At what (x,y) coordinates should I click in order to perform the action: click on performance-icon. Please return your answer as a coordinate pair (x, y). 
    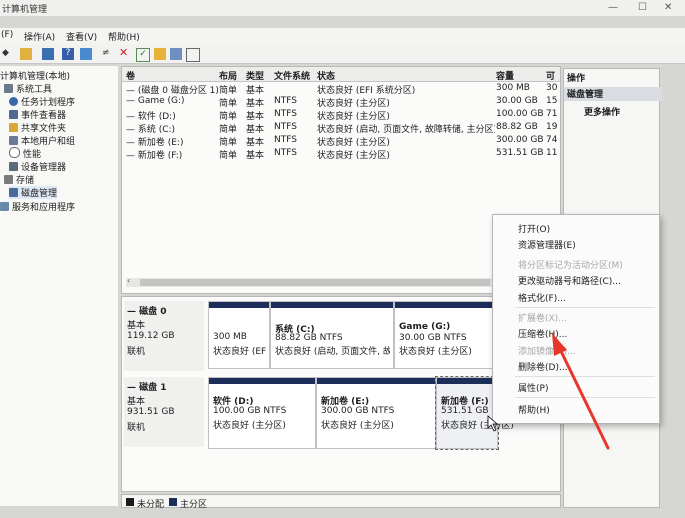
    Looking at the image, I should click on (14, 152).